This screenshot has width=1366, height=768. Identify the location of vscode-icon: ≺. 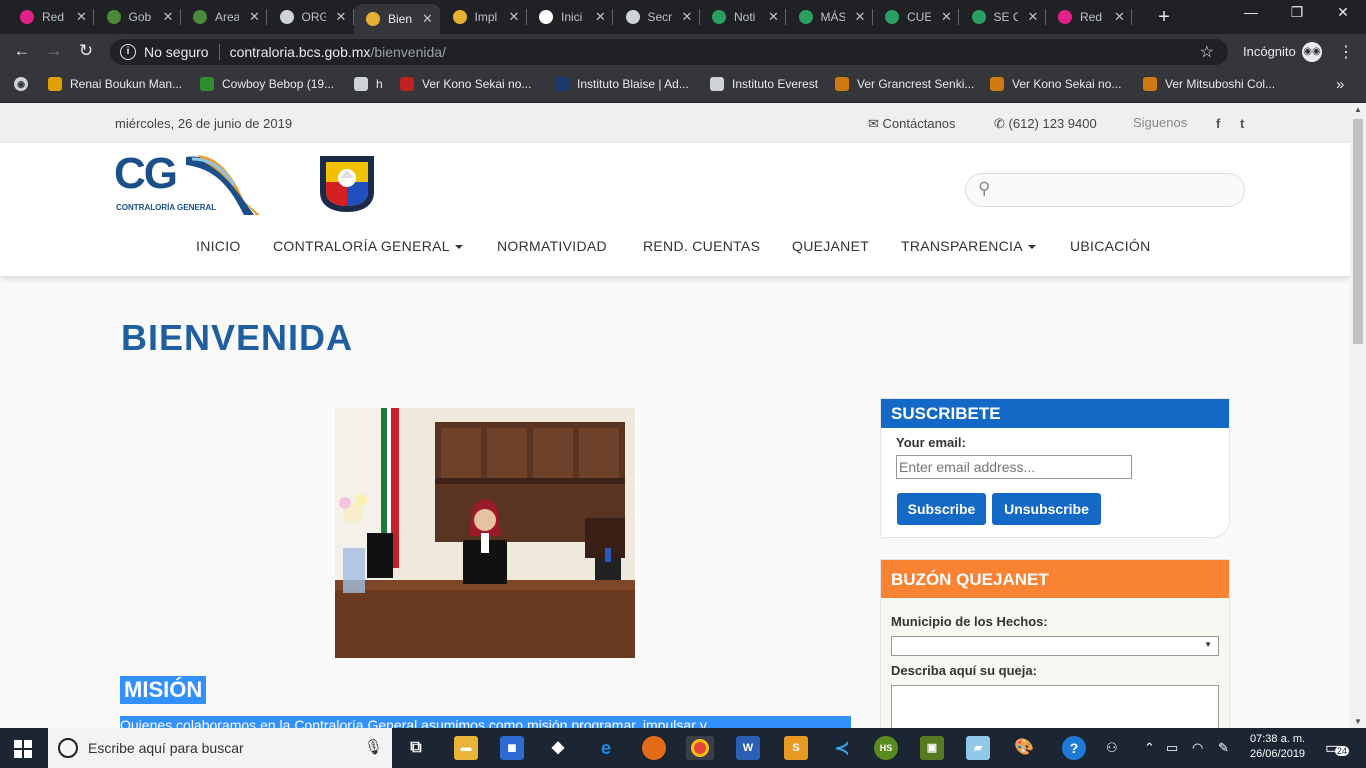
(842, 748).